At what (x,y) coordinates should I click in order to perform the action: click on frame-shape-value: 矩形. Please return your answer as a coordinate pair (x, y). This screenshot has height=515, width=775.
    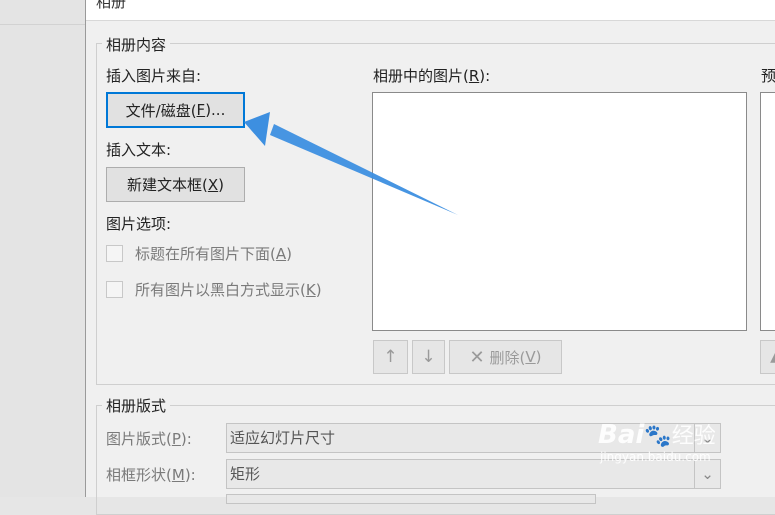
    Looking at the image, I should click on (245, 474).